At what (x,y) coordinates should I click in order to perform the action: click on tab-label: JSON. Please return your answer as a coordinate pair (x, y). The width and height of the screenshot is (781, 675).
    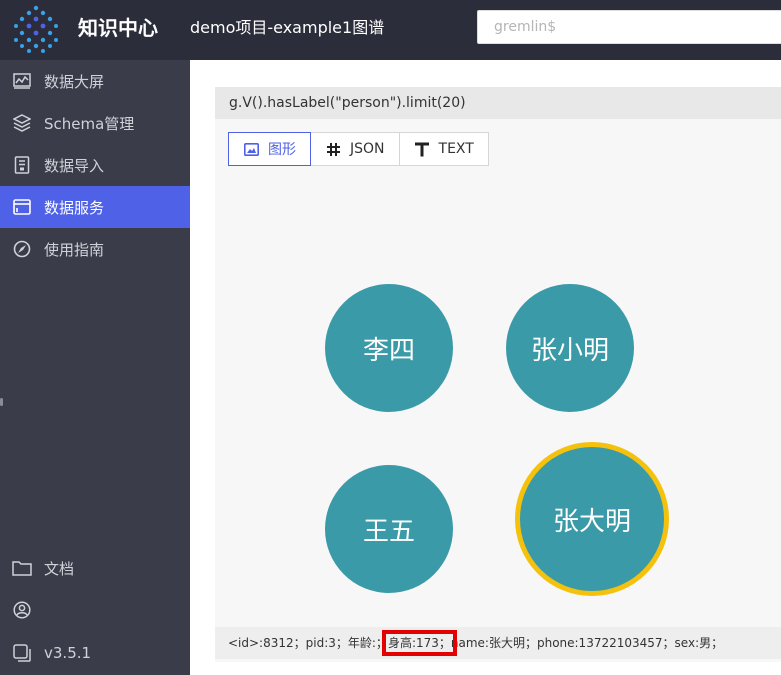
    Looking at the image, I should click on (367, 149).